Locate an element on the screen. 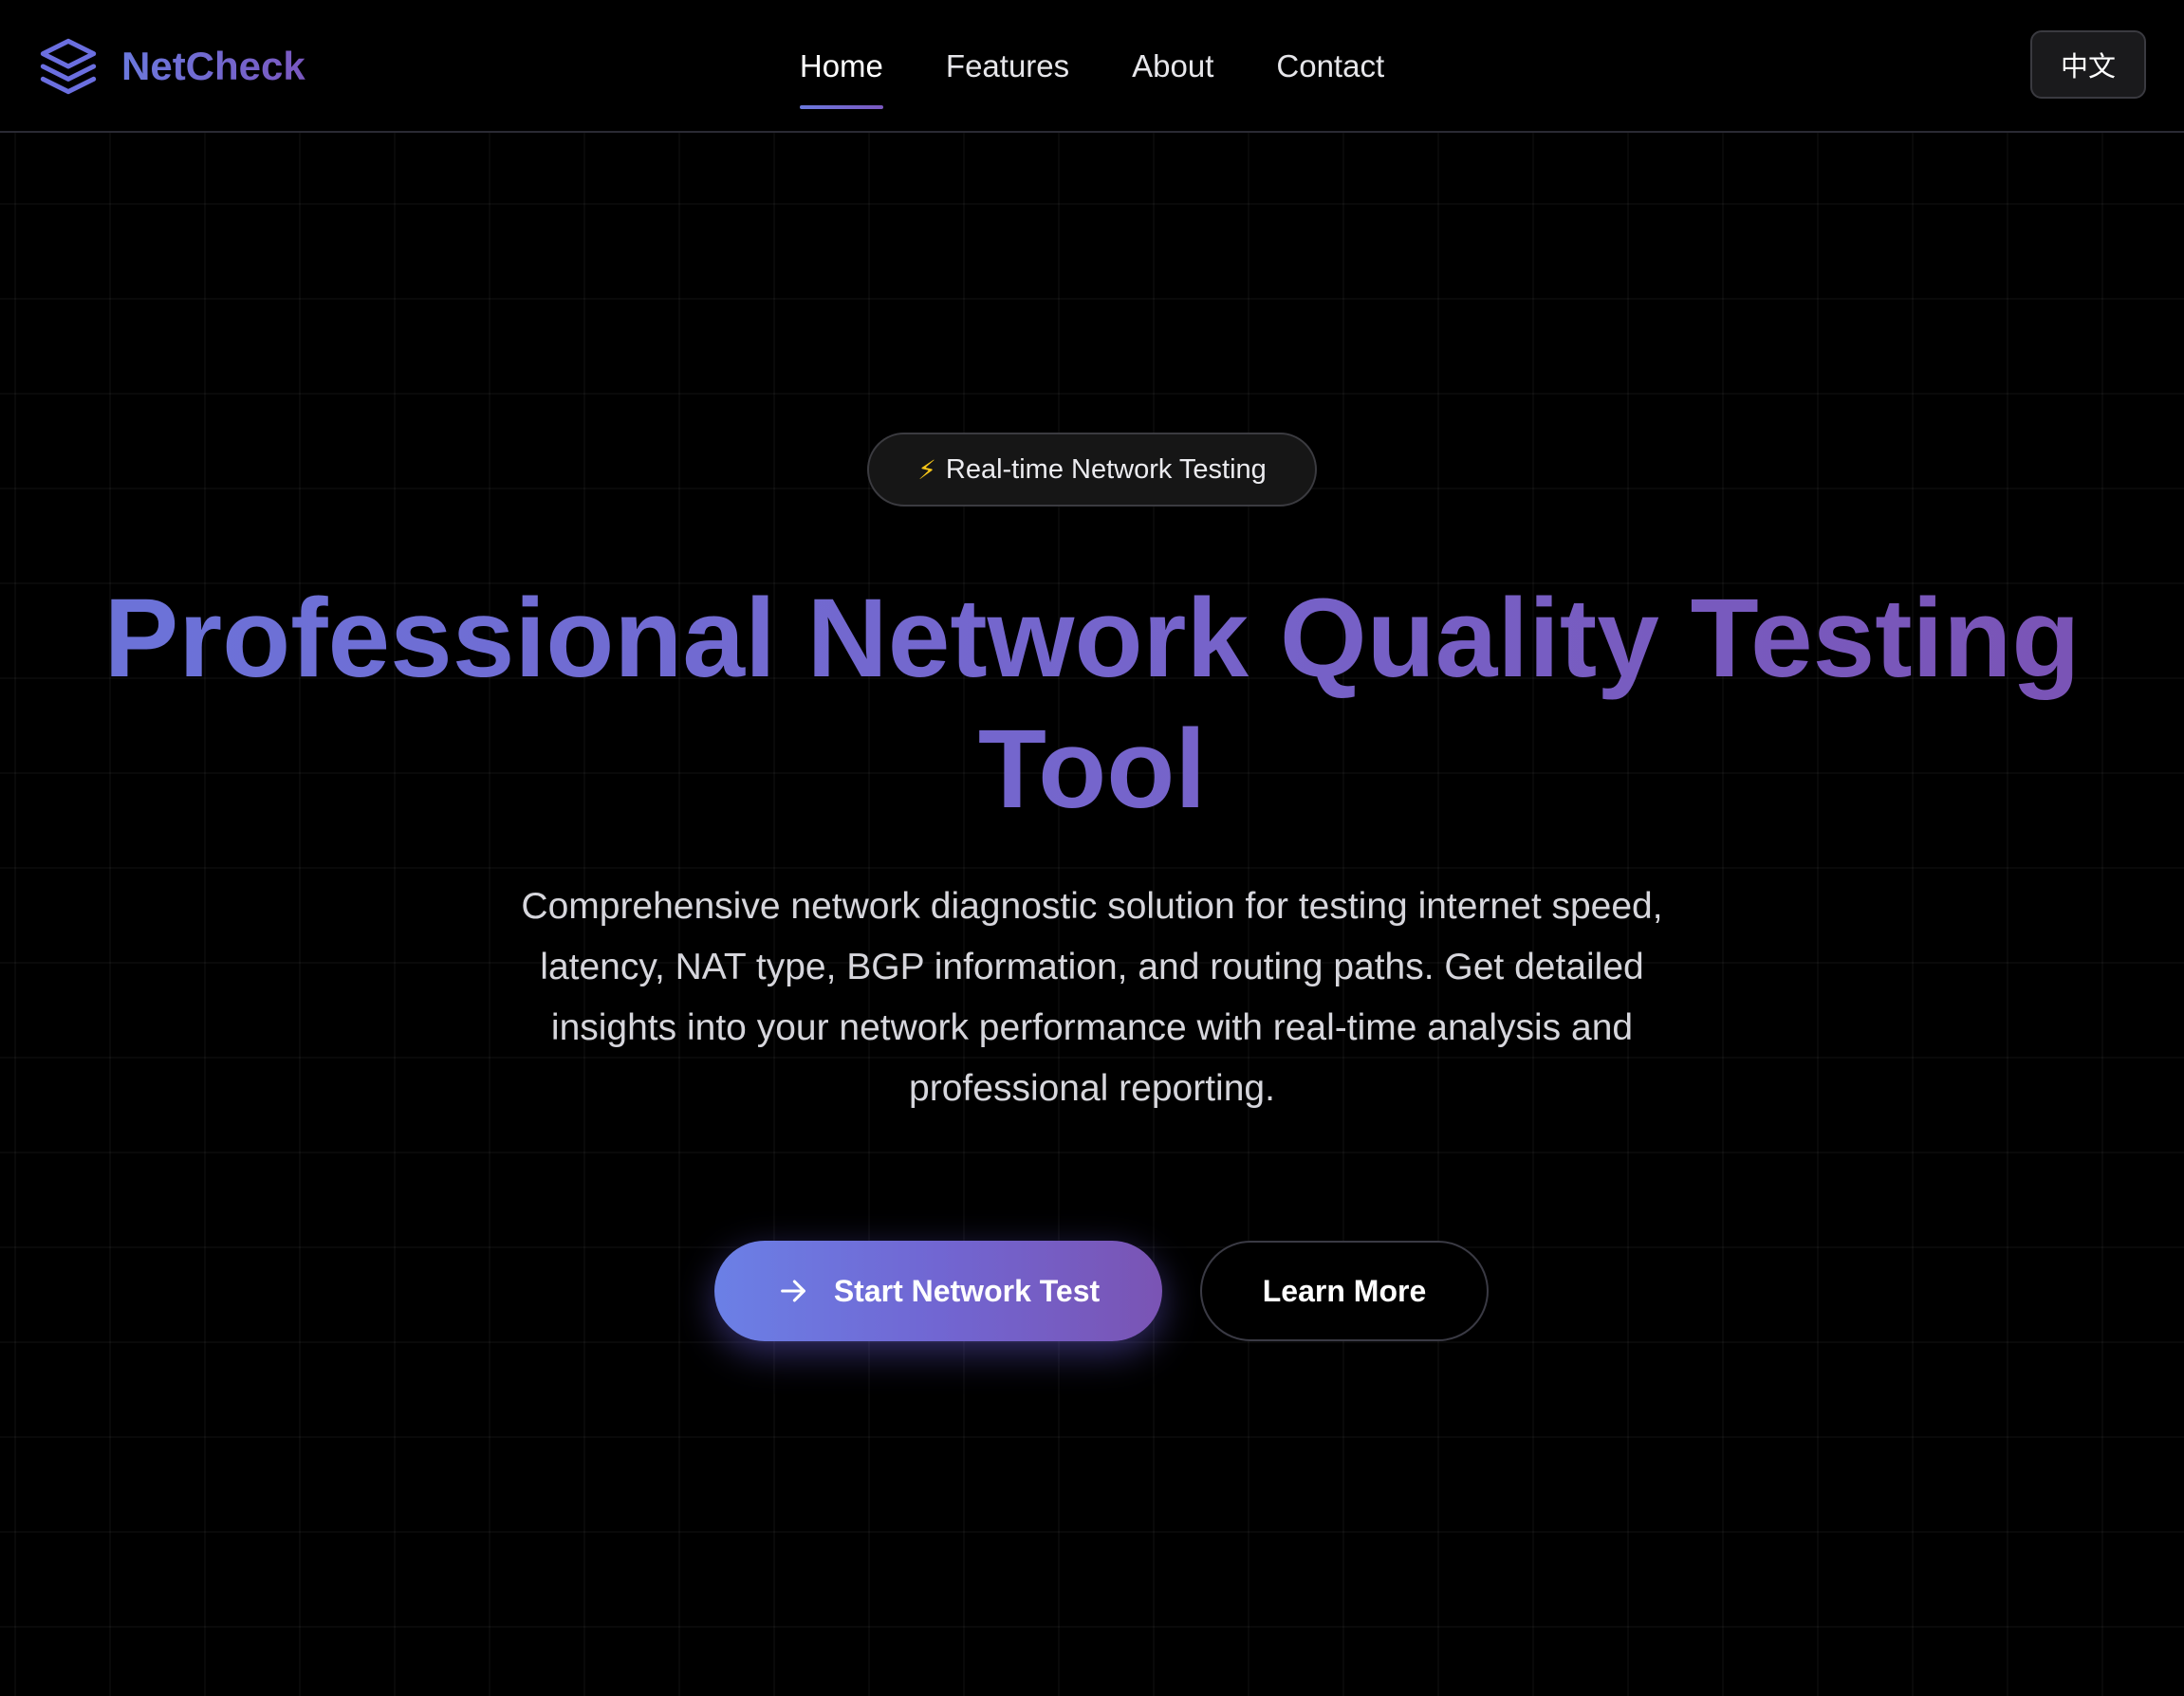  badge-text: Real-time Network Testing is located at coordinates (1106, 469).